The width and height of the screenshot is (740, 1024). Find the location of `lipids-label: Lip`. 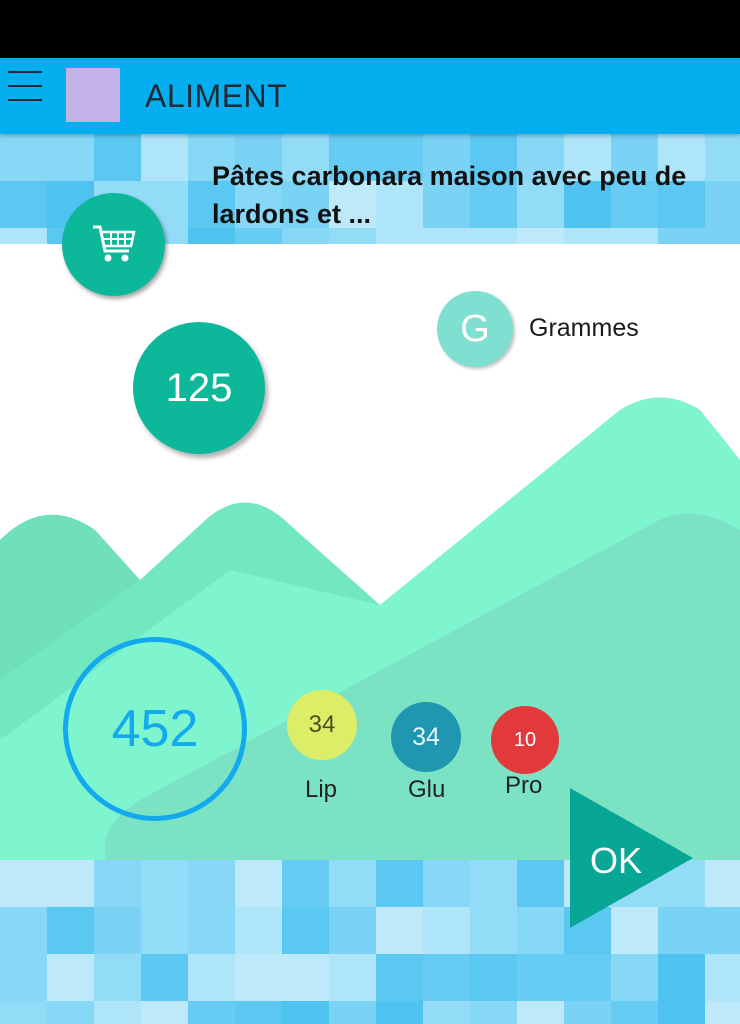

lipids-label: Lip is located at coordinates (321, 789).